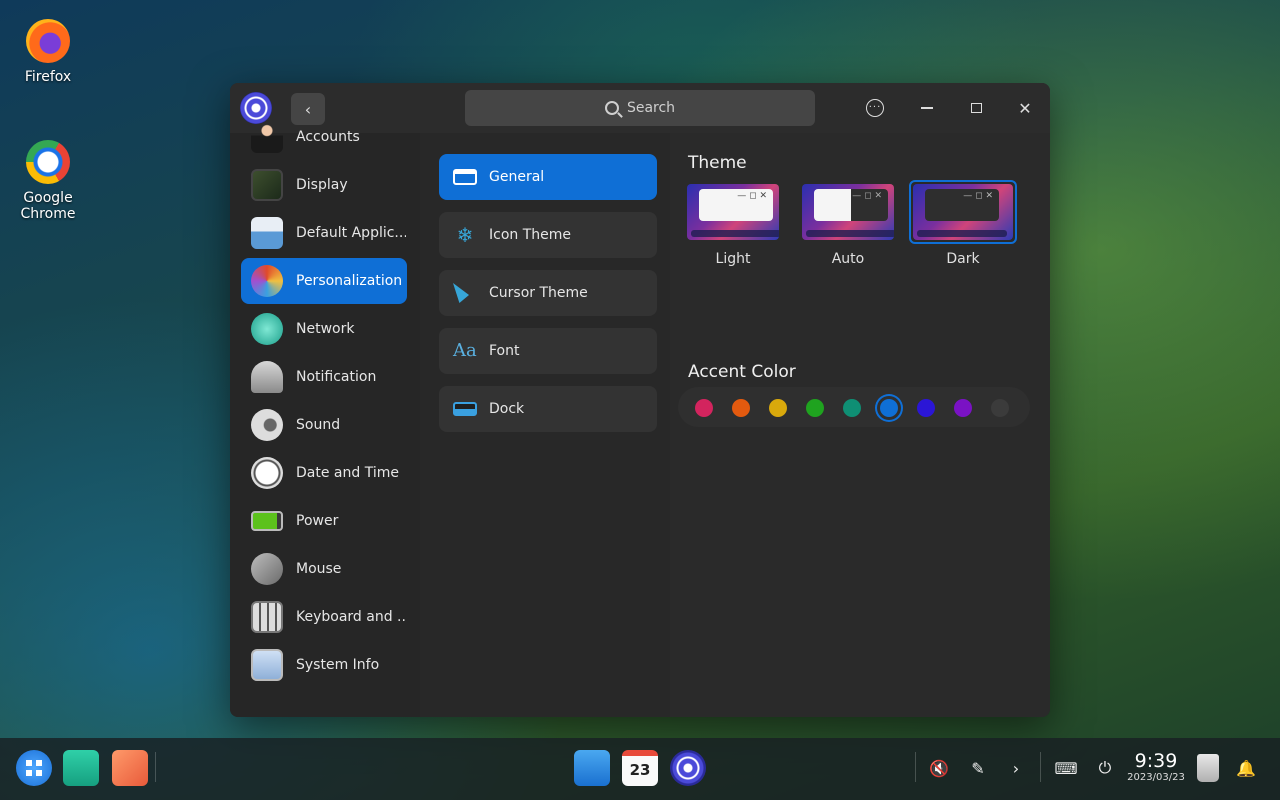  I want to click on default-applications-icon, so click(267, 233).